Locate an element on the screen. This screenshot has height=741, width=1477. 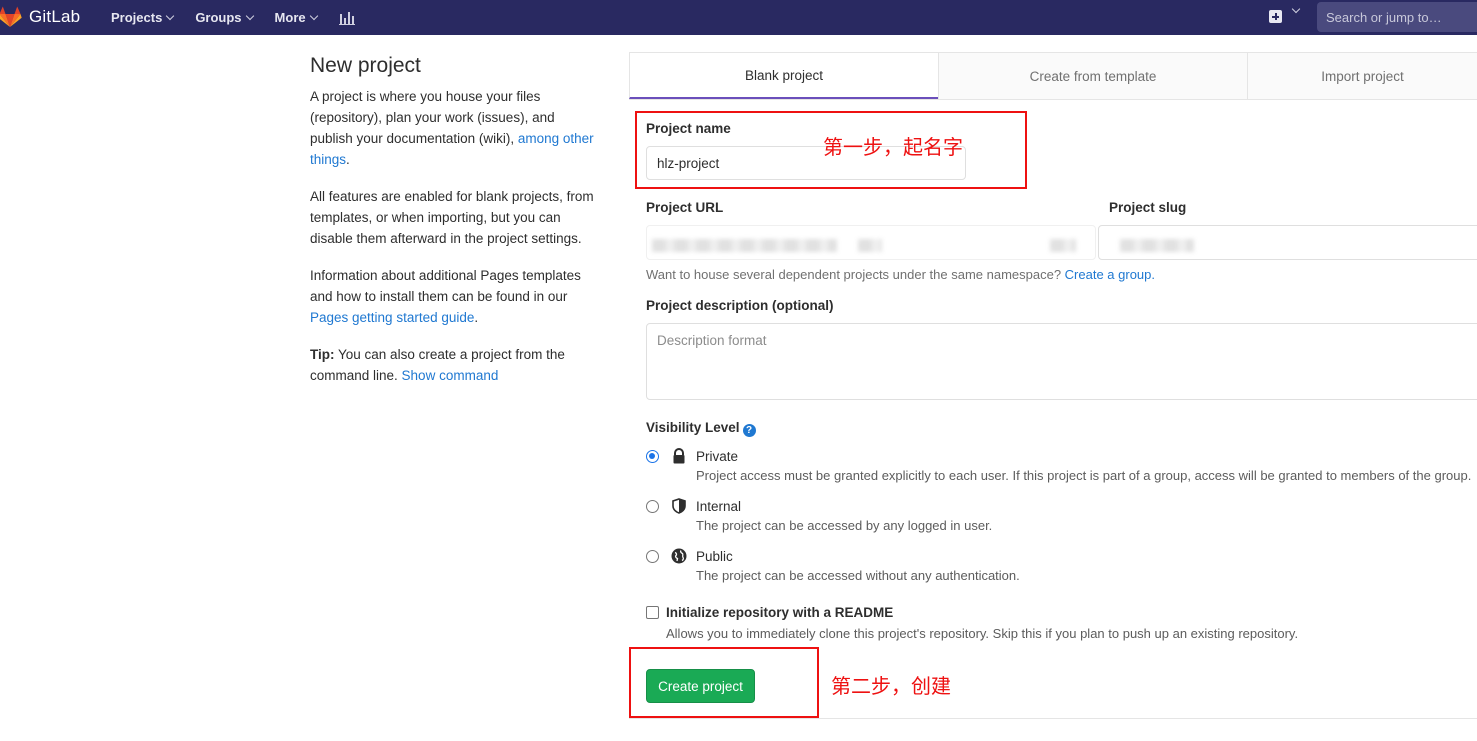
create-group-link: Create a group. is located at coordinates (1110, 274).